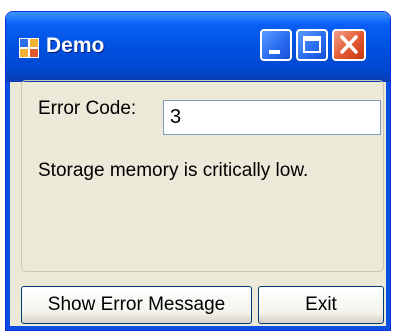 Image resolution: width=395 pixels, height=334 pixels. I want to click on window-frame-right, so click(388, 206).